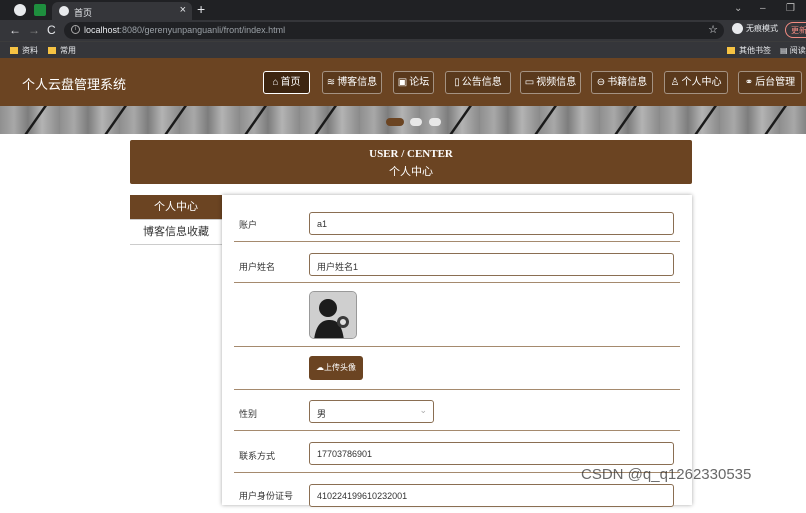 Image resolution: width=806 pixels, height=513 pixels. Describe the element at coordinates (457, 82) in the screenshot. I see `book-icon: ▯` at that location.